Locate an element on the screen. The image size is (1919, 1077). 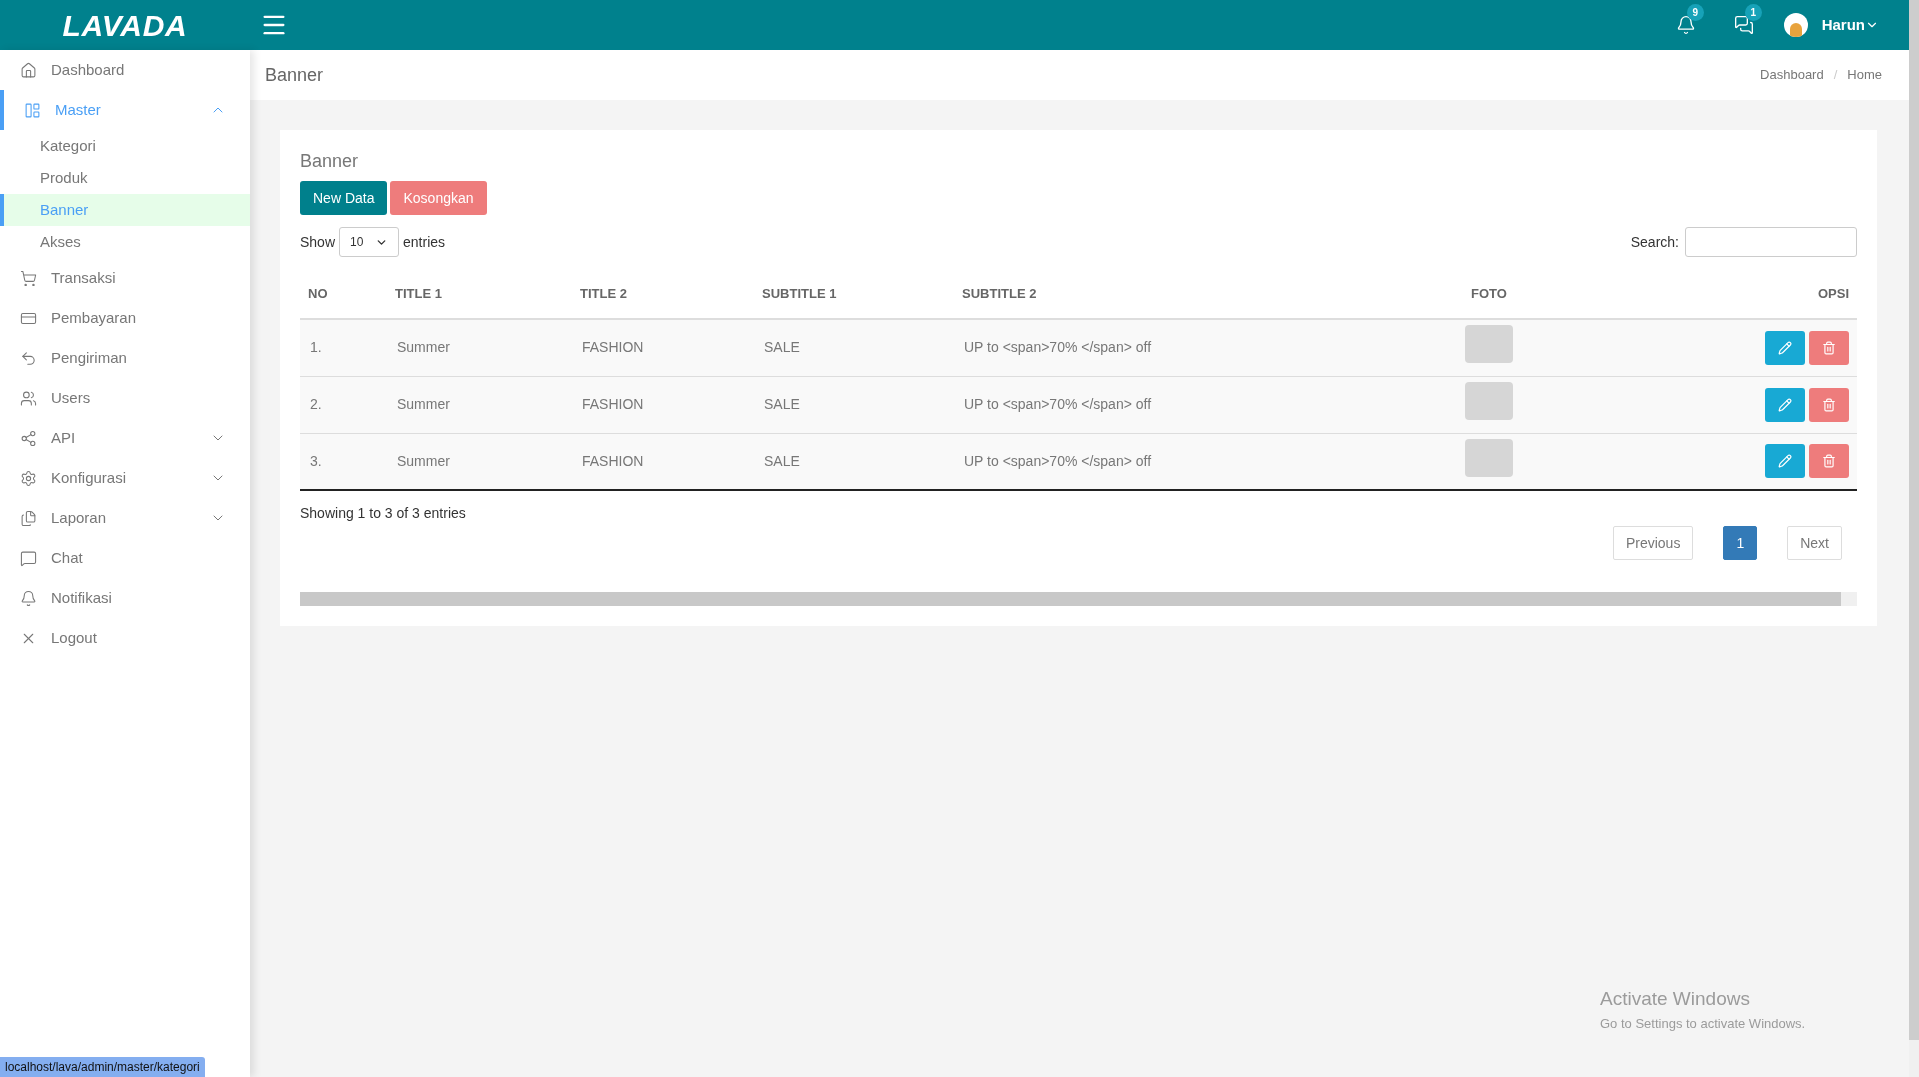
submenu-item: Banner is located at coordinates (125, 210).